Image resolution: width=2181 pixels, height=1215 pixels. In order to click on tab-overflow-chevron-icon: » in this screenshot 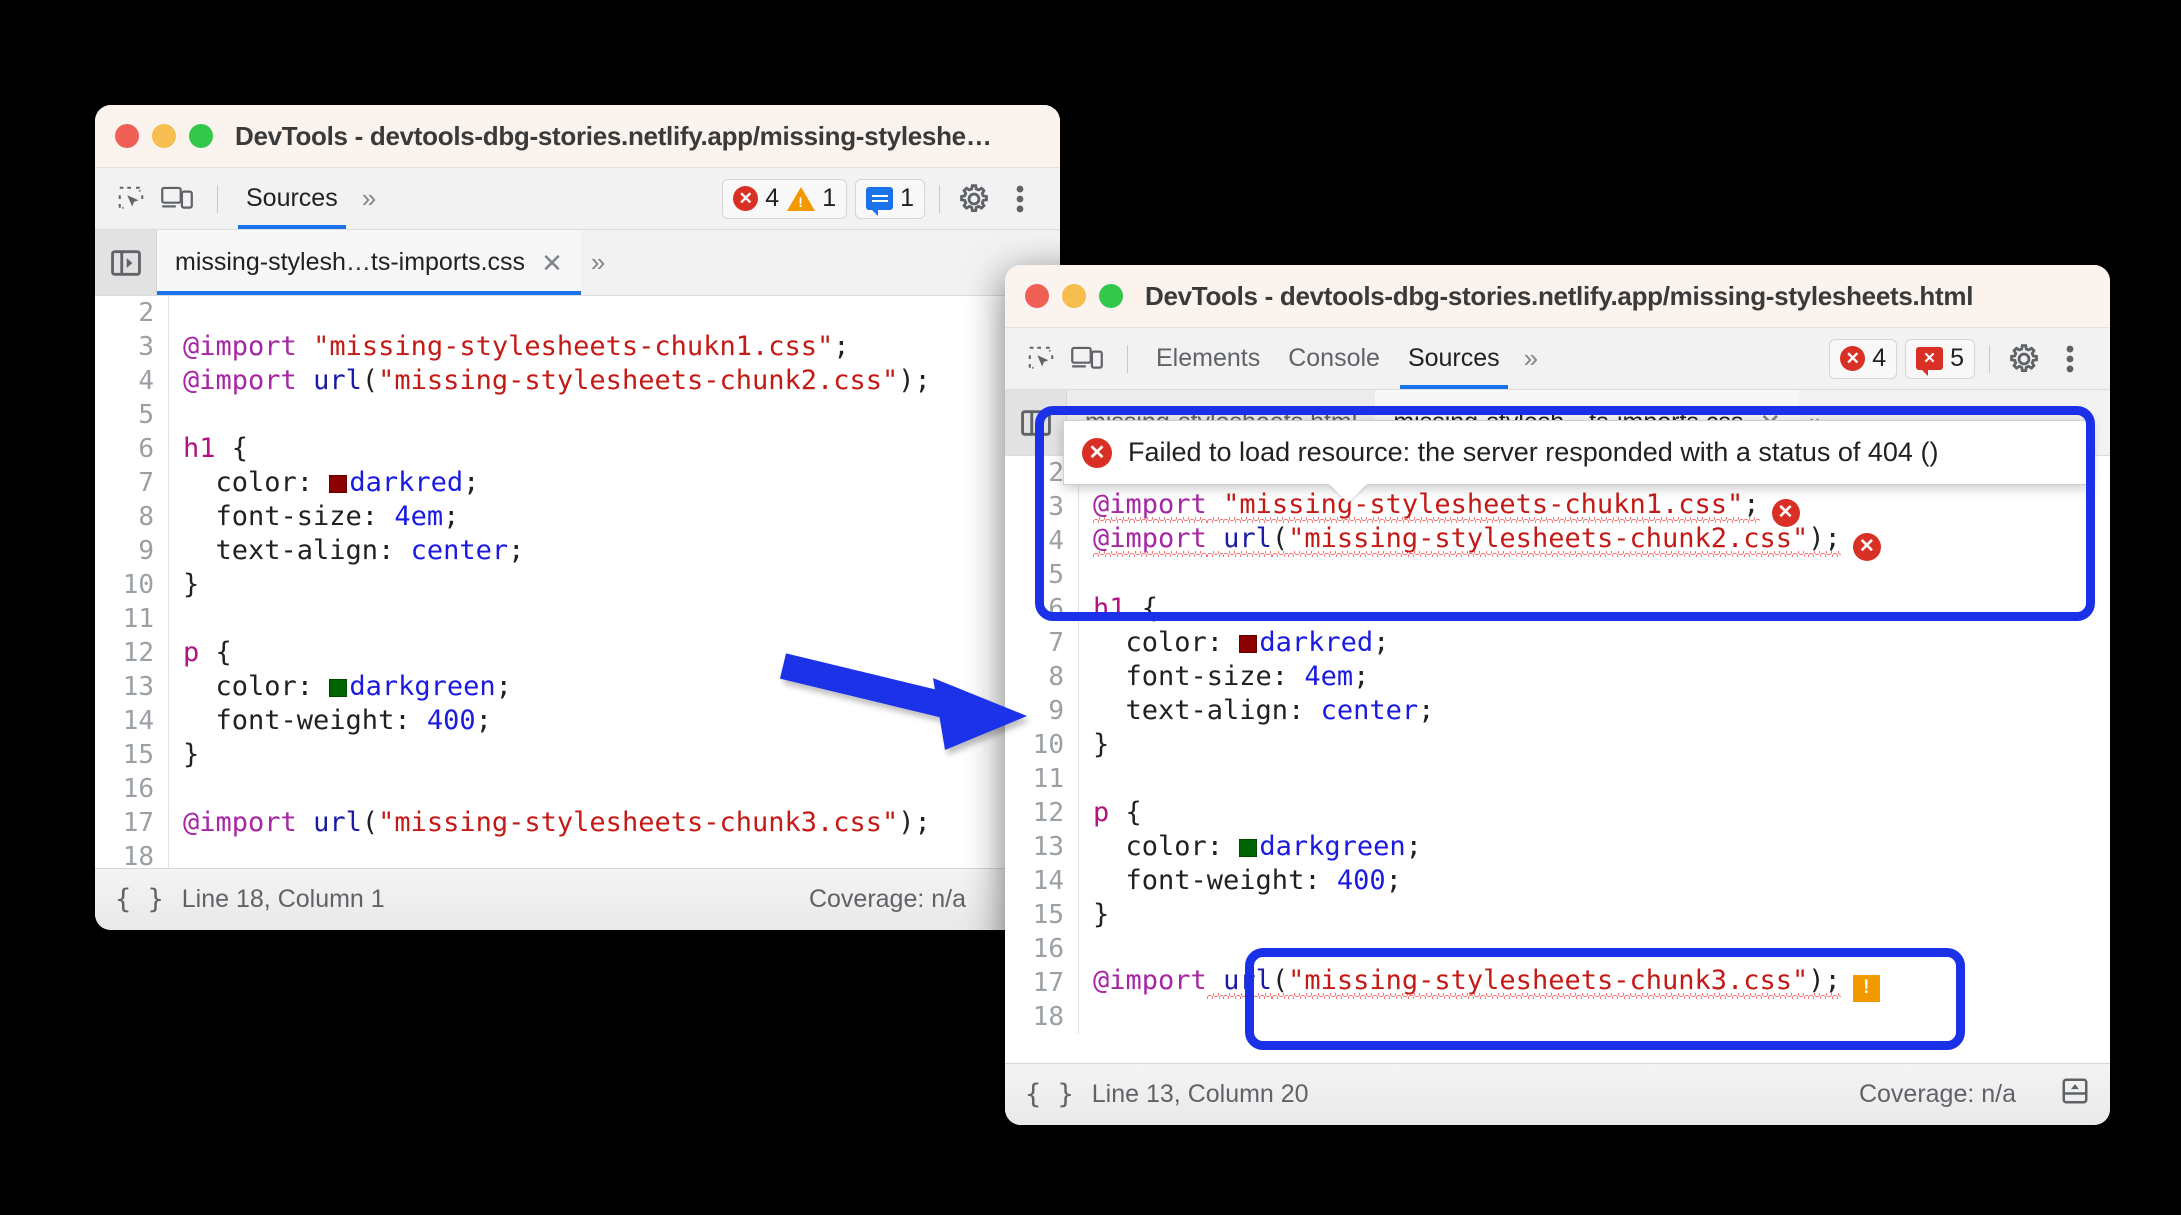, I will do `click(596, 262)`.